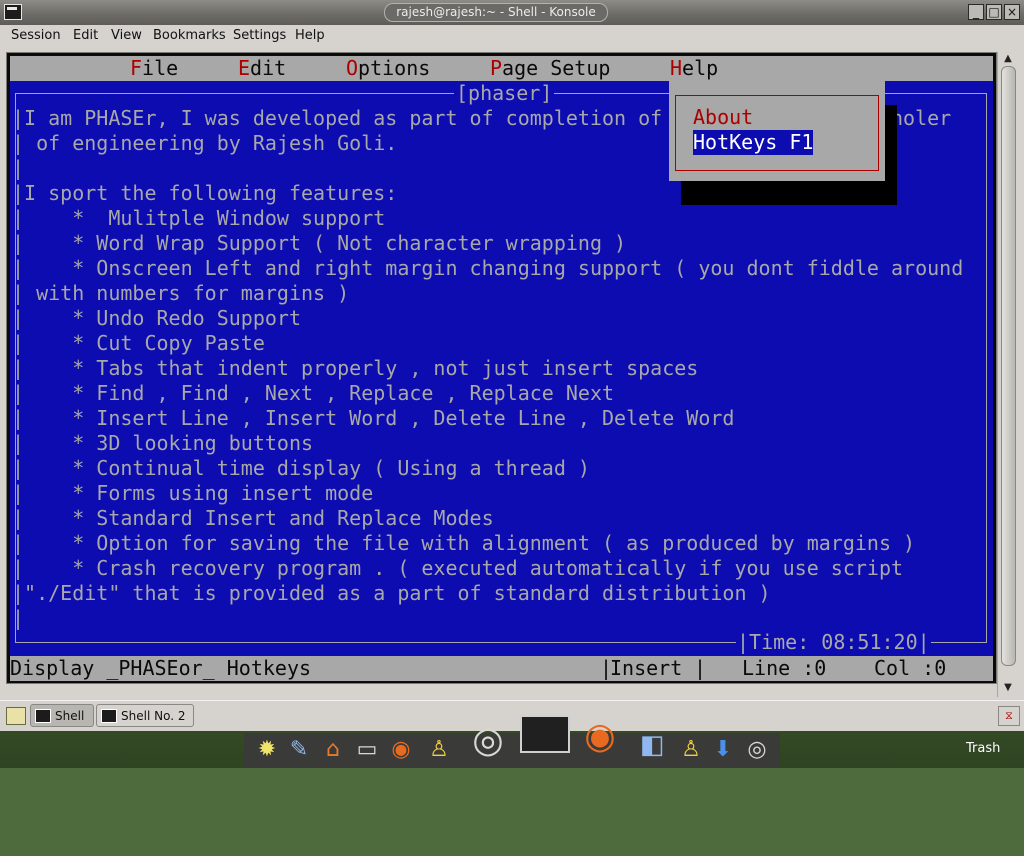 Image resolution: width=1024 pixels, height=856 pixels. What do you see at coordinates (367, 750) in the screenshot?
I see `terminal-icon: ▭` at bounding box center [367, 750].